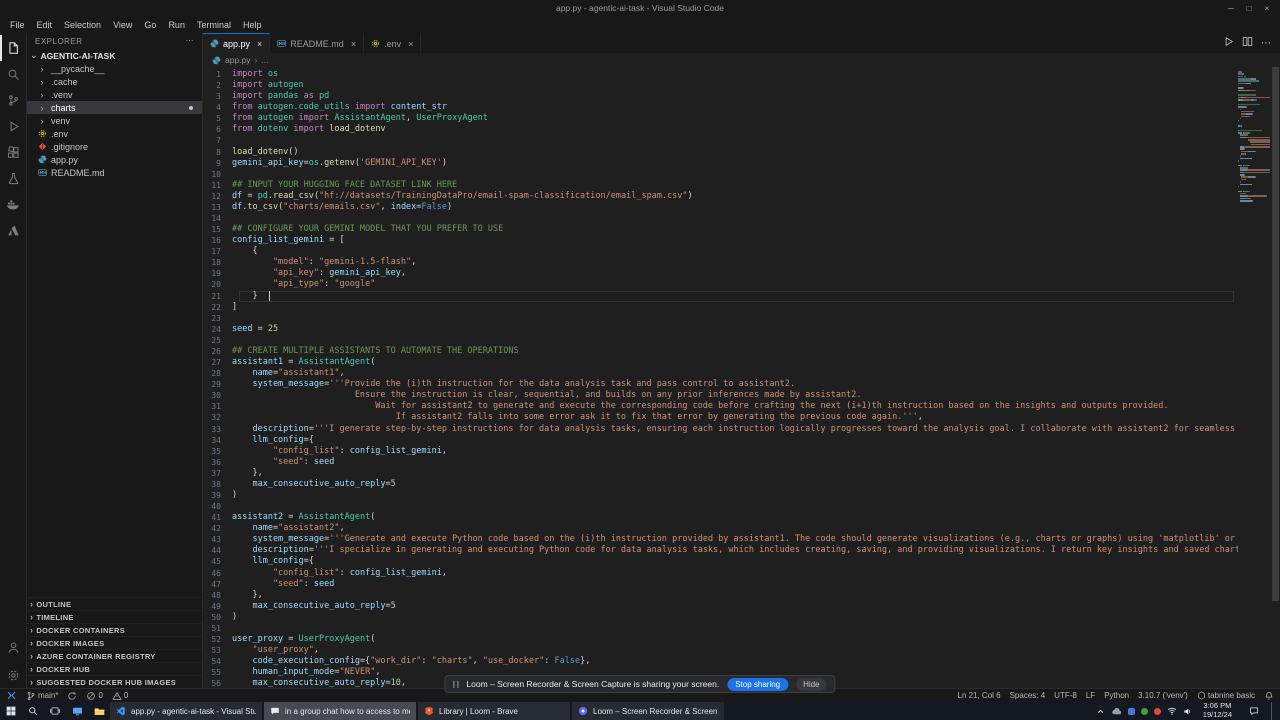  What do you see at coordinates (13, 178) in the screenshot?
I see `activity-testing-icon` at bounding box center [13, 178].